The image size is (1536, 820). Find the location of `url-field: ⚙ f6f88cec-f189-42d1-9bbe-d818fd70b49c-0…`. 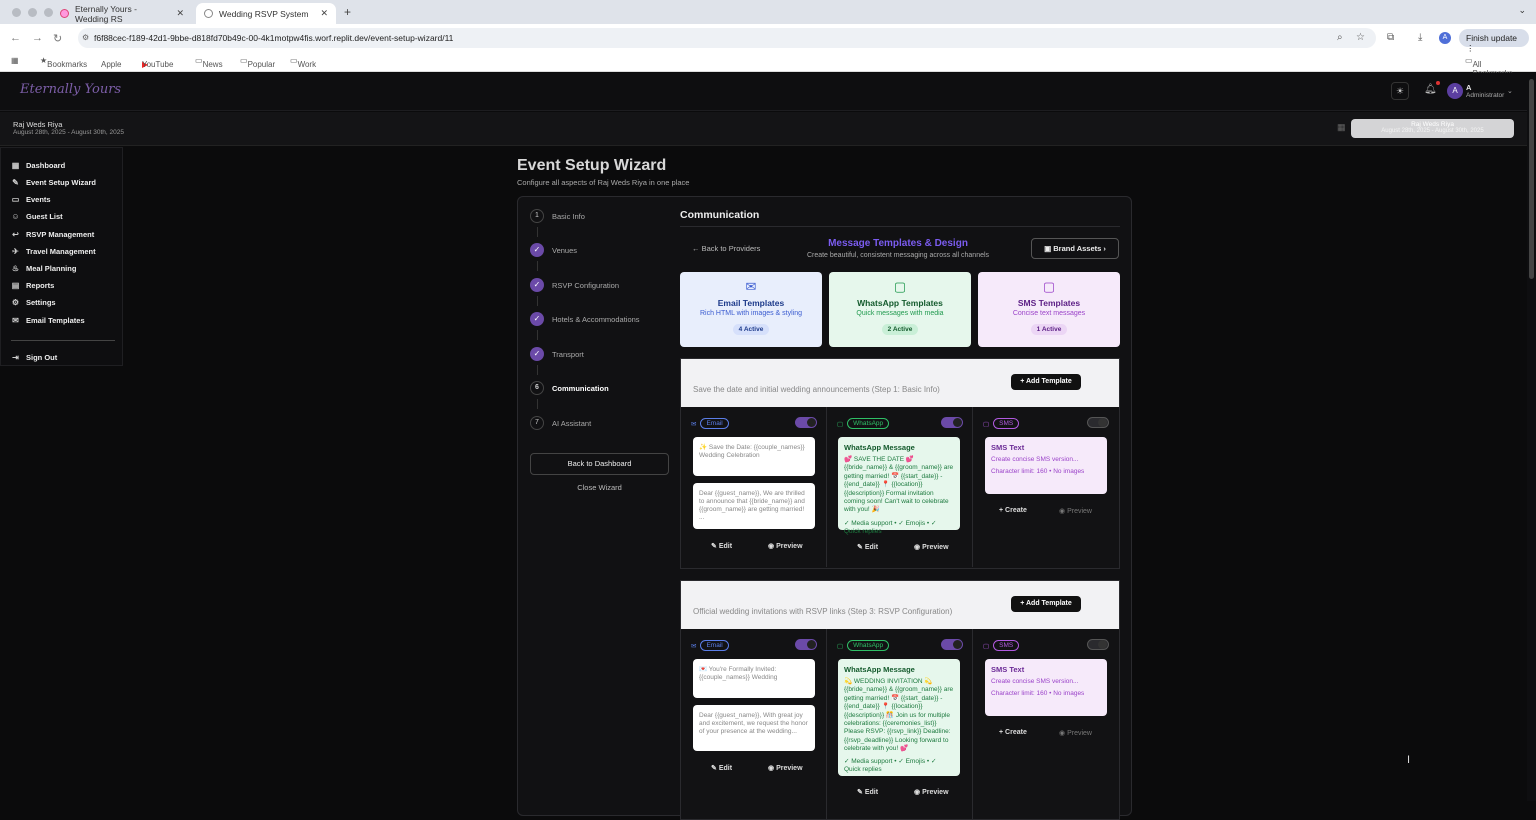

url-field: ⚙ f6f88cec-f189-42d1-9bbe-d818fd70b49c-0… is located at coordinates (727, 38).